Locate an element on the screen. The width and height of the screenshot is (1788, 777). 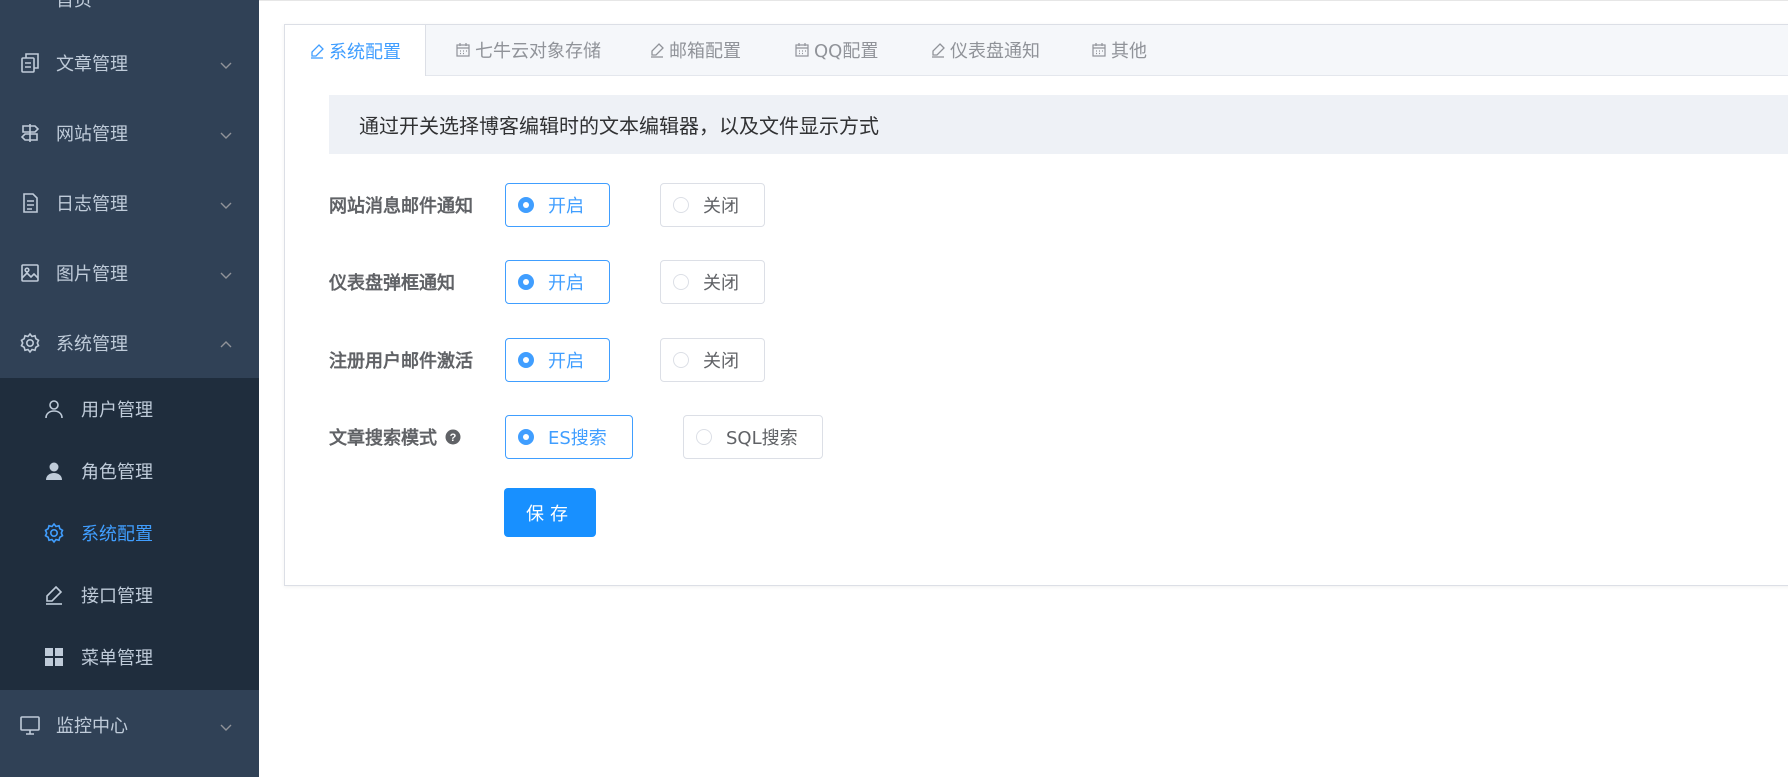
radio-search-es: ES搜索 is located at coordinates (569, 437).